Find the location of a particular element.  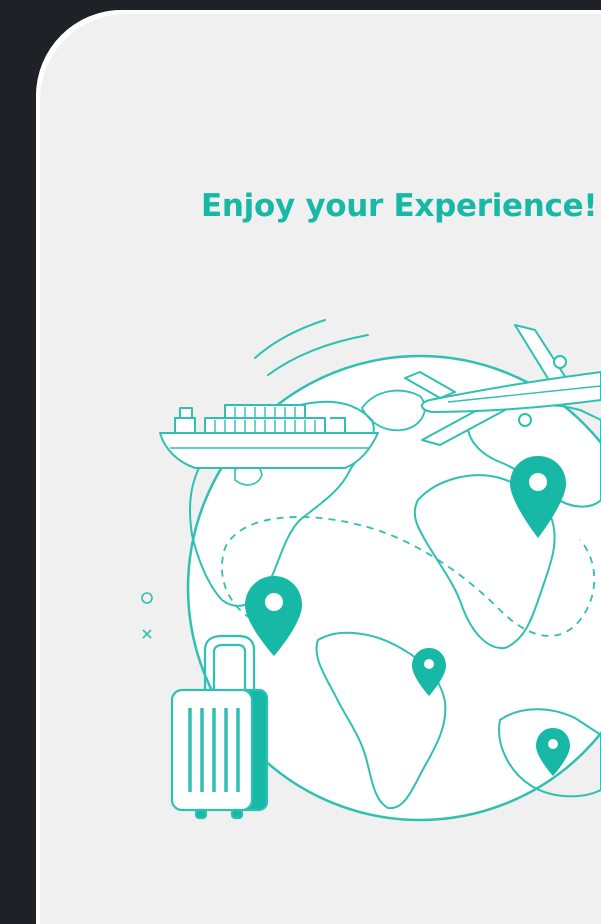

sparkle-icon is located at coordinates (147, 615).